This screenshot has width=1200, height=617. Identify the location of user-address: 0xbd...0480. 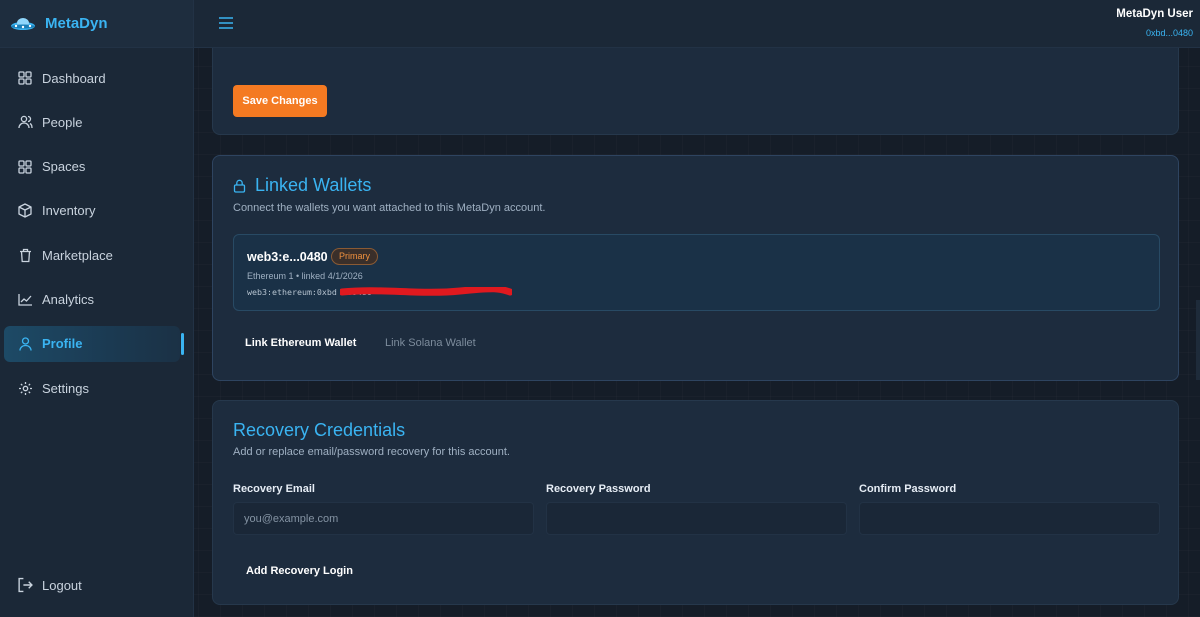
(1169, 33).